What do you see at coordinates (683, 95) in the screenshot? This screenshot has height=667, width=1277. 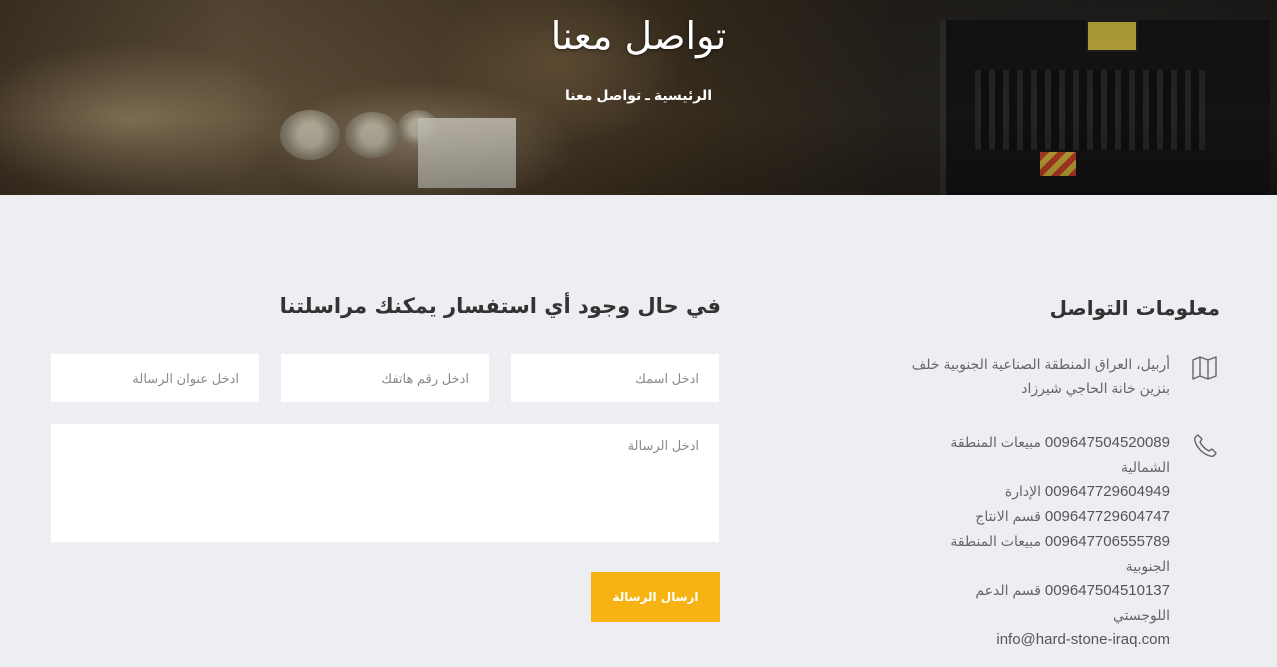 I see `breadcrumb-home-link: الرئيسية` at bounding box center [683, 95].